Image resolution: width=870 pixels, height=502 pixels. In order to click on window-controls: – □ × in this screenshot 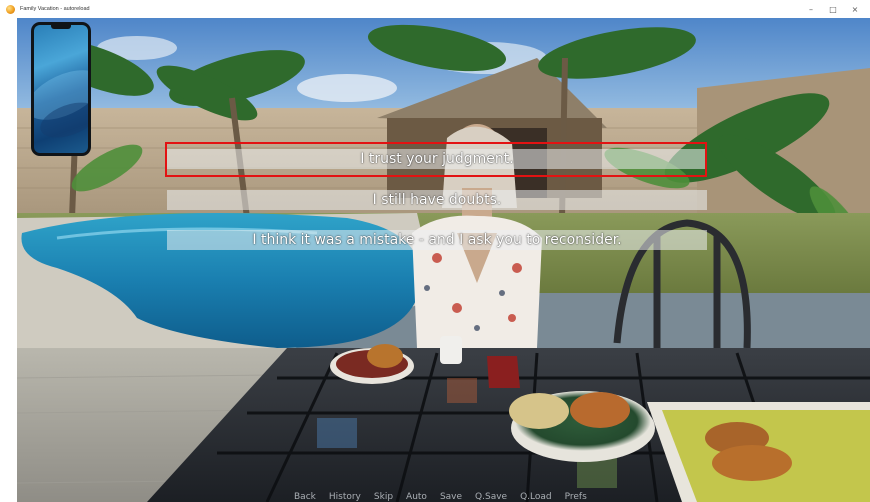, I will do `click(833, 9)`.